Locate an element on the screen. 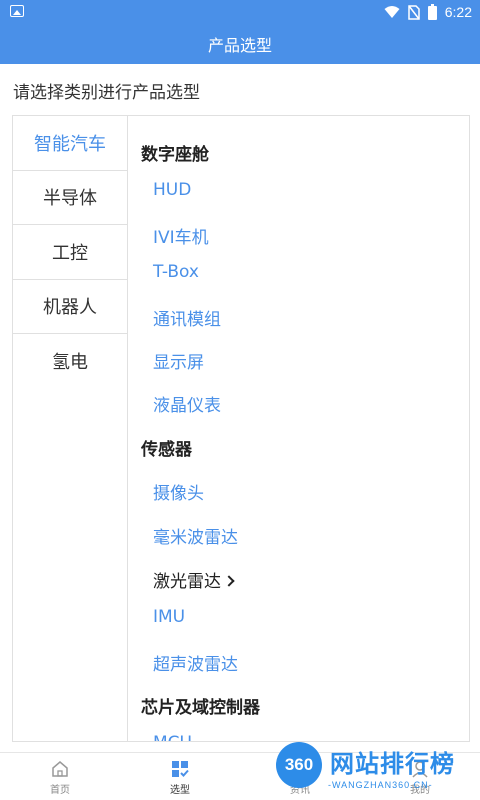 Image resolution: width=480 pixels, height=800 pixels. category-item-smart-car: 智能汽车 is located at coordinates (70, 143).